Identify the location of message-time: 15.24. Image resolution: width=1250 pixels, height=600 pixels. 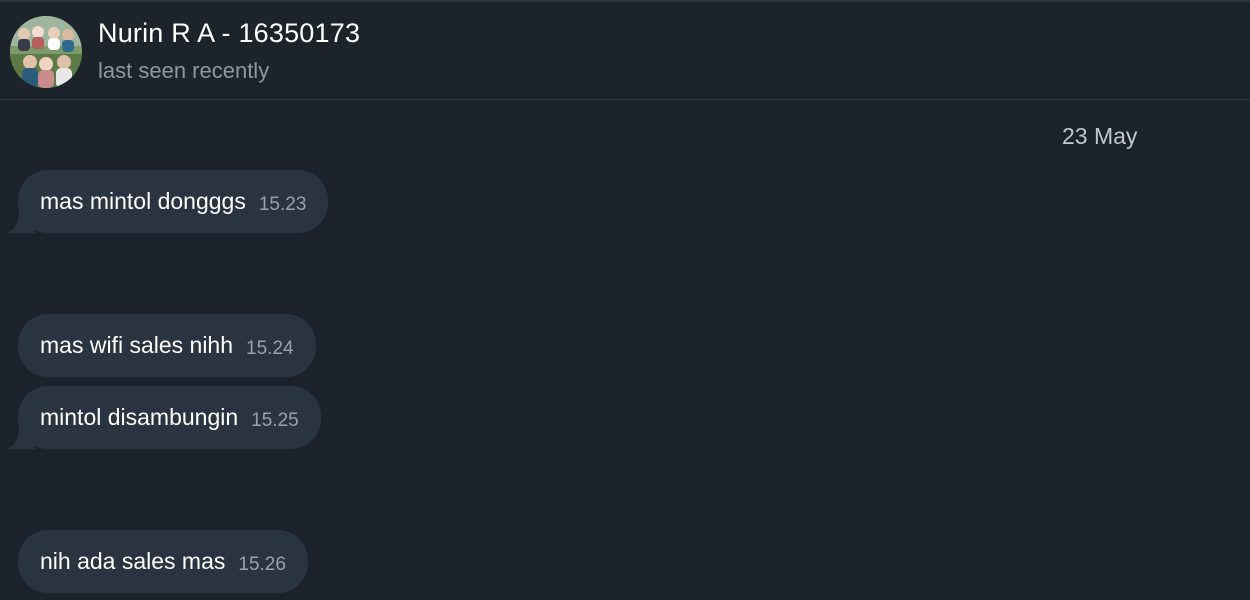
(270, 348).